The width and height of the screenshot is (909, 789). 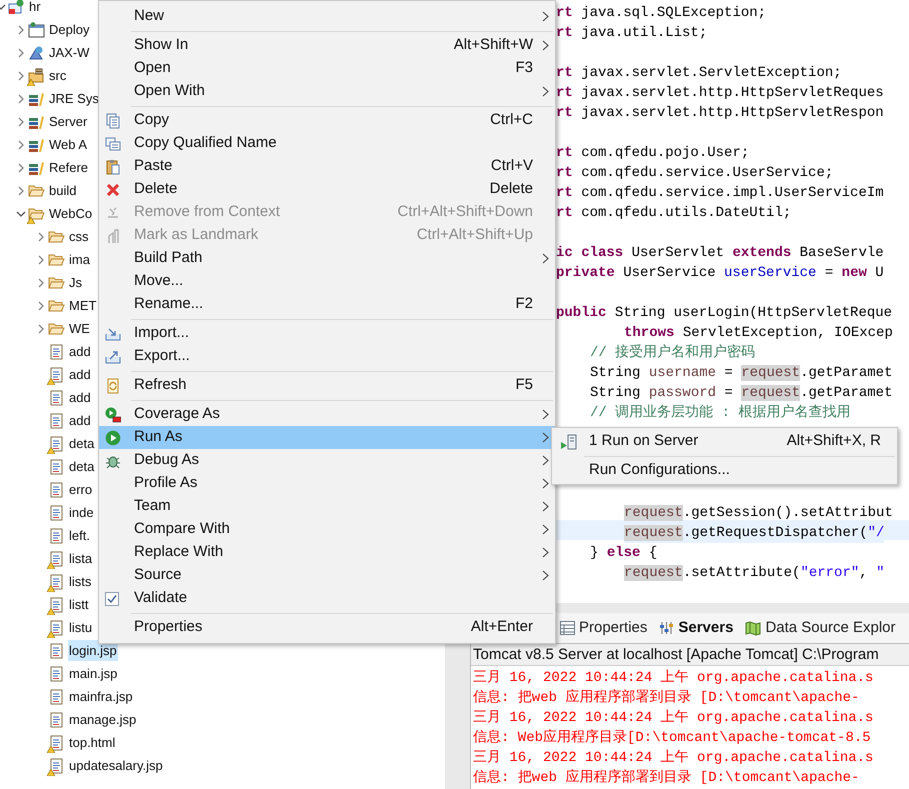 What do you see at coordinates (81, 627) in the screenshot?
I see `tree-item: listu` at bounding box center [81, 627].